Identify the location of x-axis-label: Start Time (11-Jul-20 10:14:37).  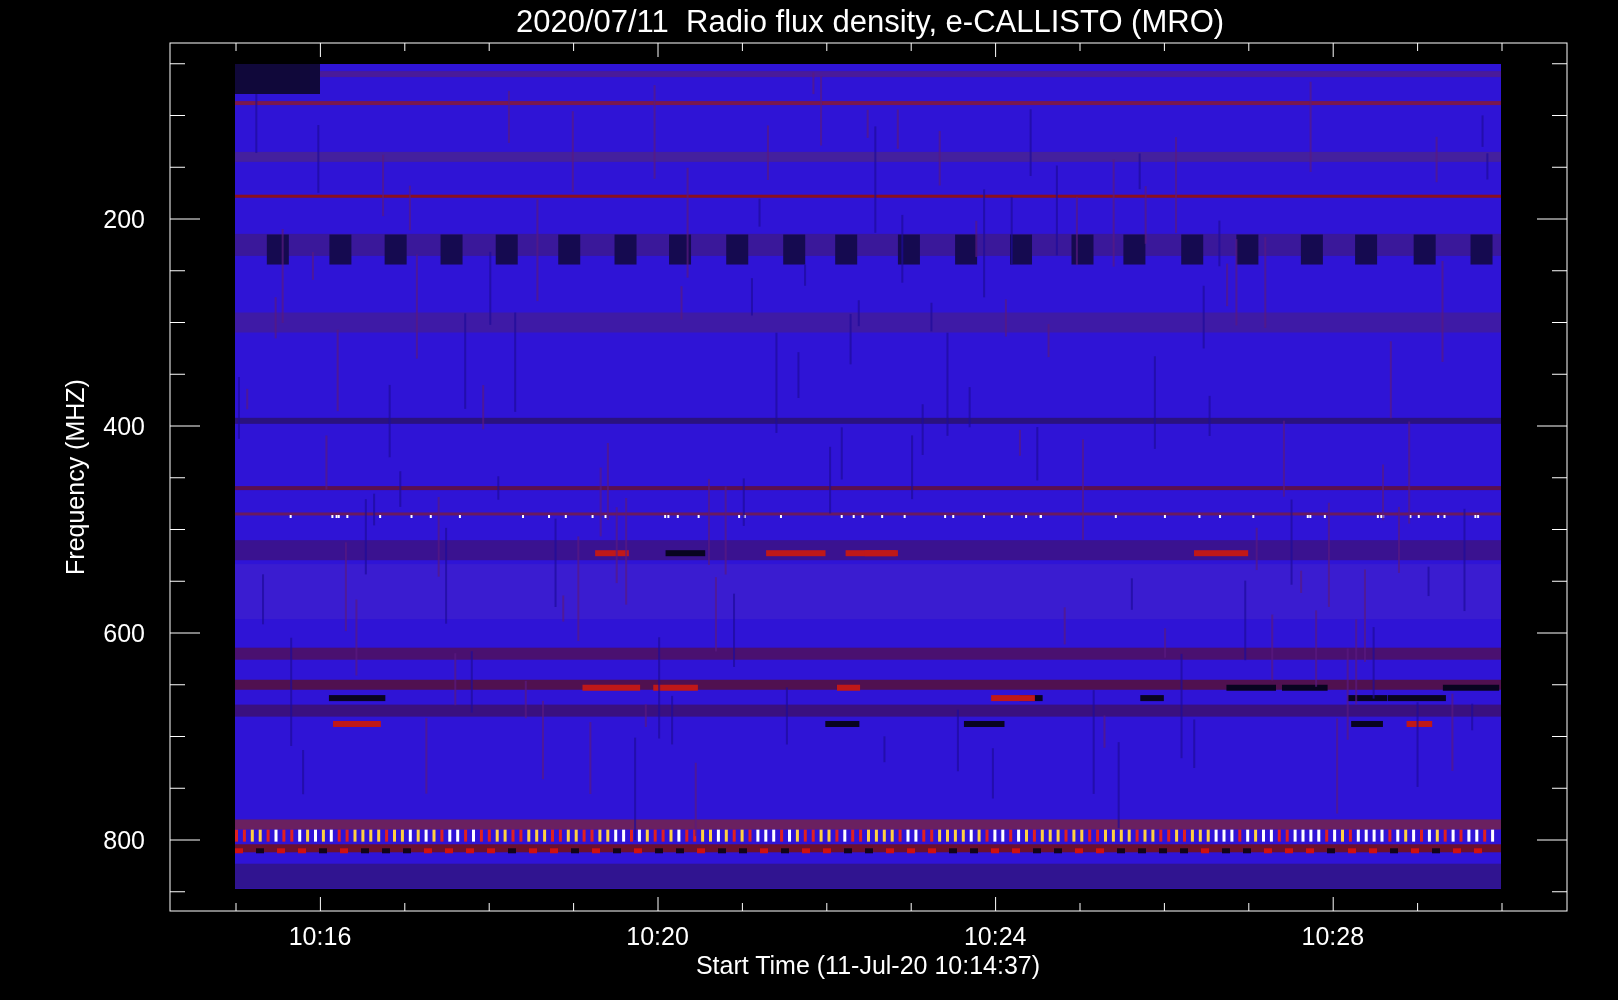
(868, 965).